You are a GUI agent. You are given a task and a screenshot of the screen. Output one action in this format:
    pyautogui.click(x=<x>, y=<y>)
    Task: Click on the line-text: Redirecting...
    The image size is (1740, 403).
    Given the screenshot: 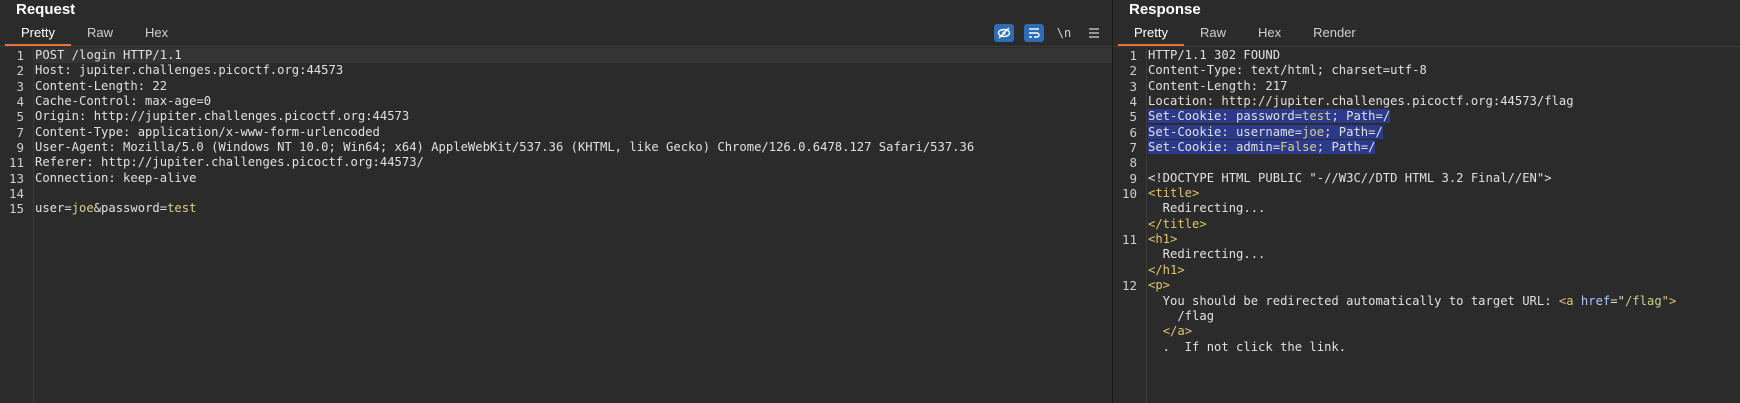 What is the action you would take?
    pyautogui.click(x=1444, y=254)
    